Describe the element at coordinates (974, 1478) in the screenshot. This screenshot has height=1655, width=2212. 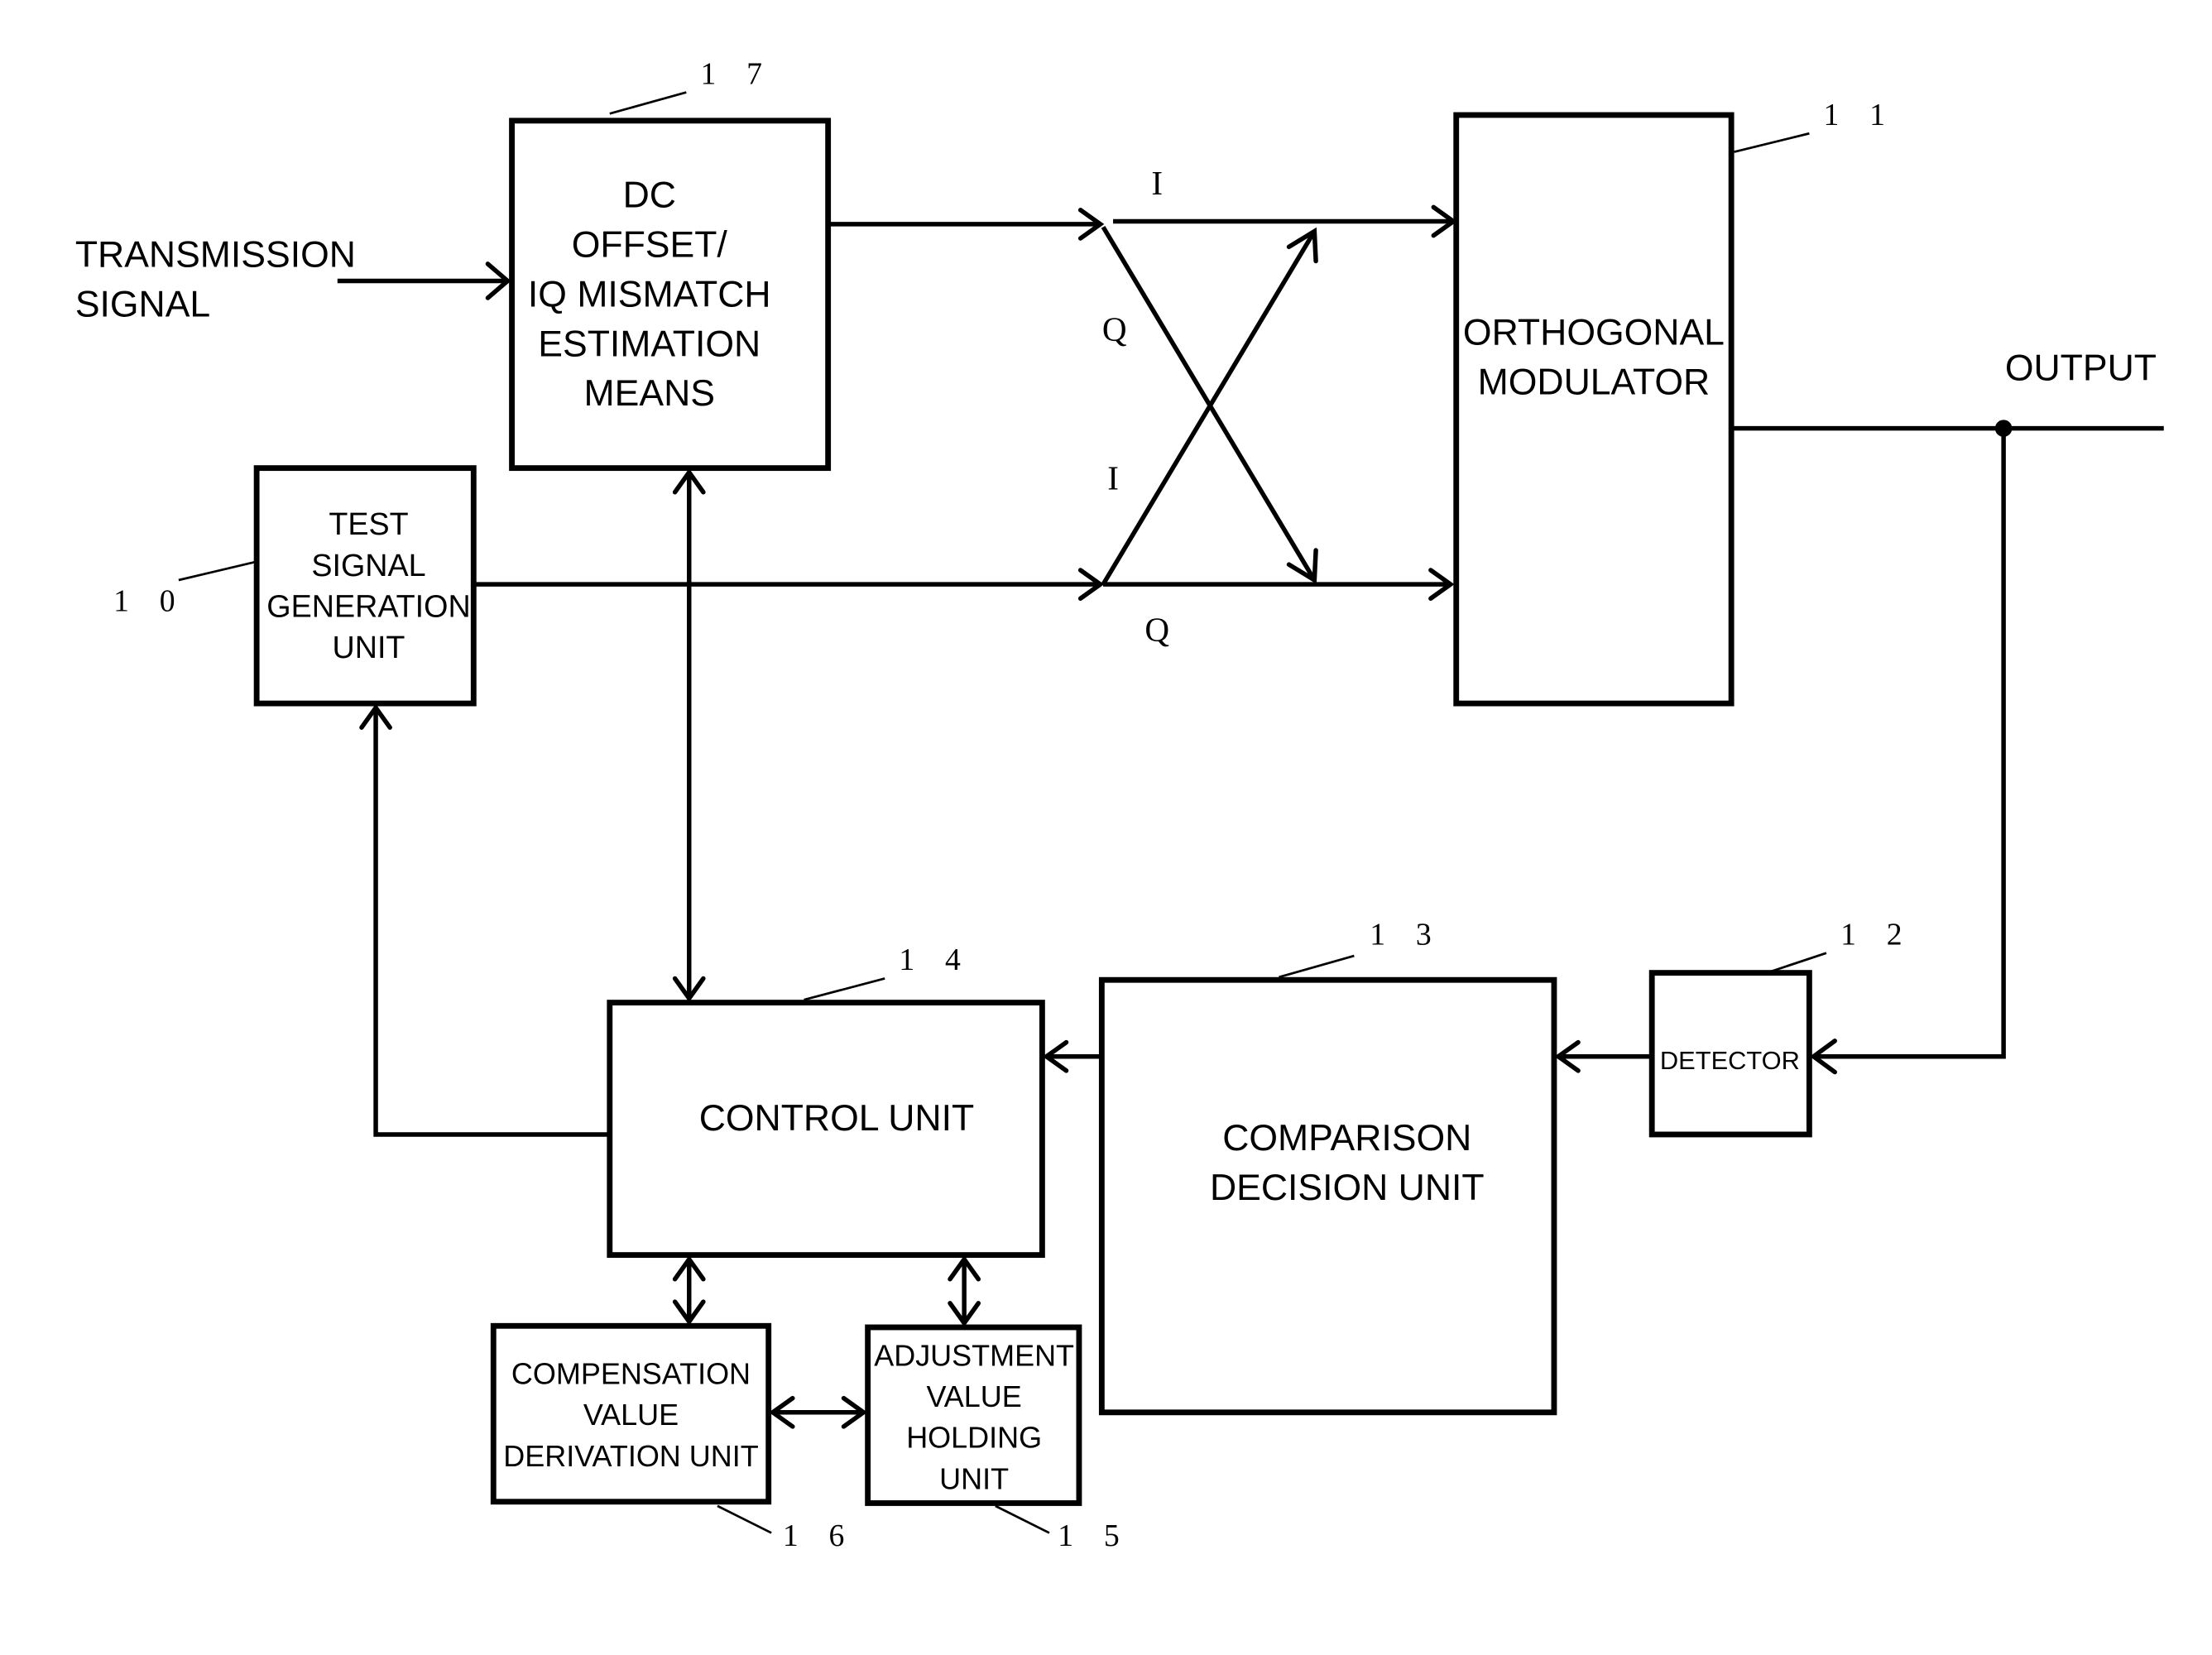
I see `adjustment-line-4: UNIT` at that location.